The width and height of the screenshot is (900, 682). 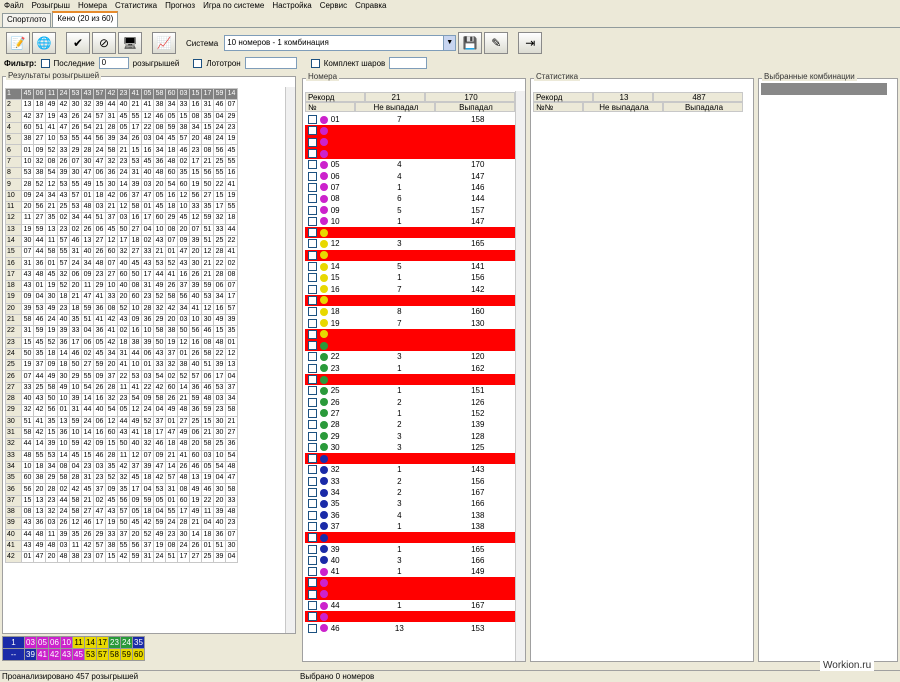 What do you see at coordinates (411, 300) in the screenshot?
I see `list-item: 17 0 150` at bounding box center [411, 300].